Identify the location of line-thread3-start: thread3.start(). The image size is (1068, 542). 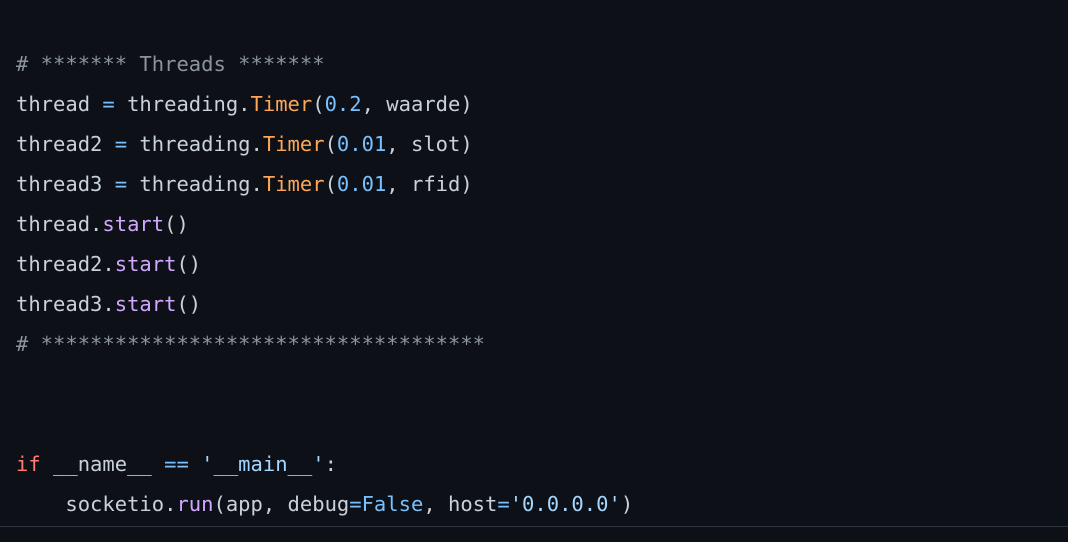
(542, 304).